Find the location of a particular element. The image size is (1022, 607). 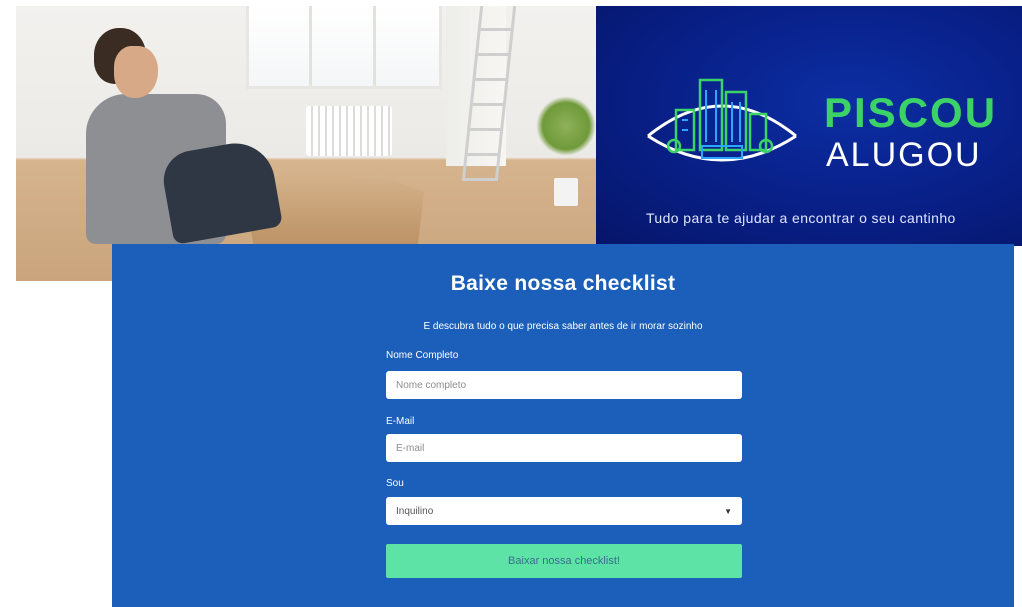

radiator-illustration is located at coordinates (349, 131).